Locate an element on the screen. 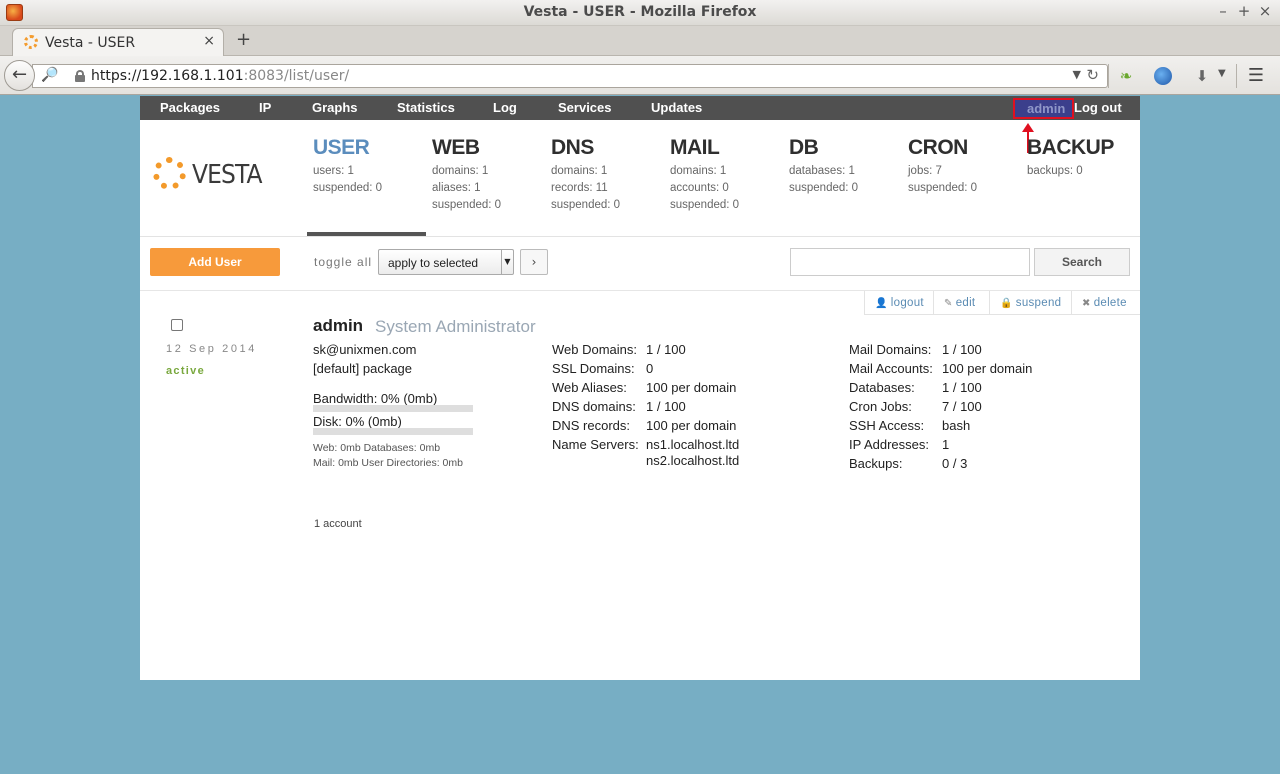  bulk-action-select: apply to selected ▼ is located at coordinates (446, 262).